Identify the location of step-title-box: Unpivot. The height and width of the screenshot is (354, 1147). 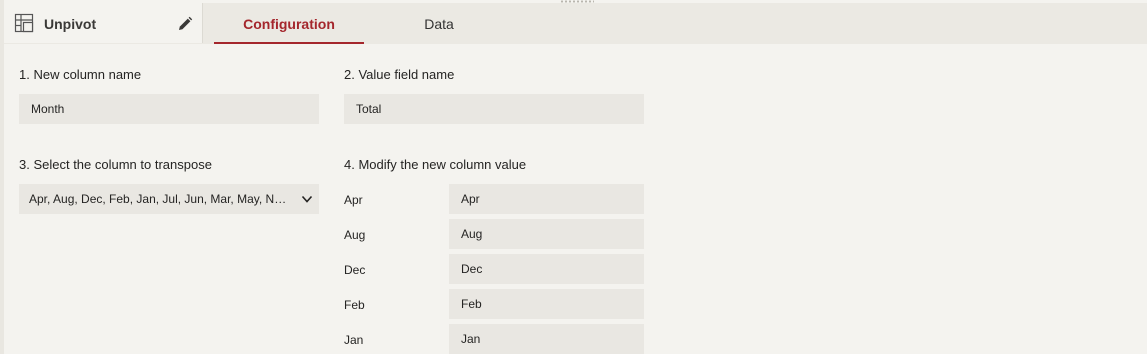
(103, 23).